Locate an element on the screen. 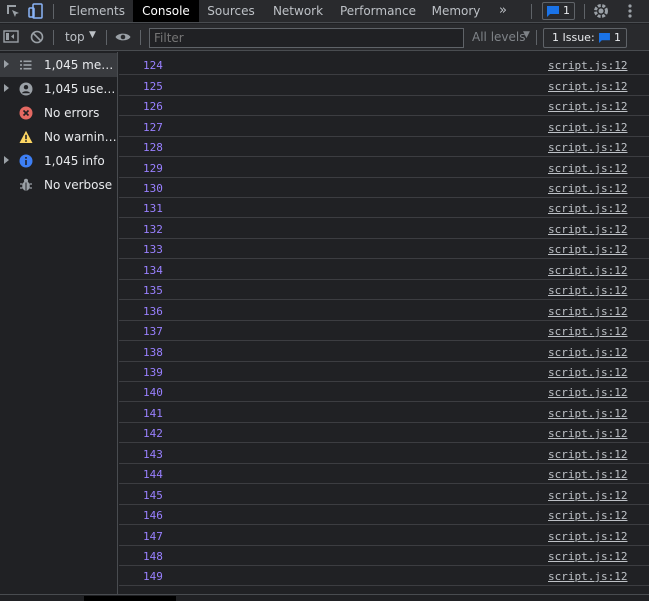 The image size is (649, 601). drawer-strip is located at coordinates (324, 597).